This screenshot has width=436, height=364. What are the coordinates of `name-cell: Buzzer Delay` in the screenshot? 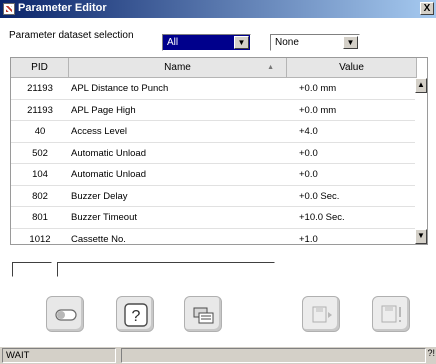 It's located at (99, 196).